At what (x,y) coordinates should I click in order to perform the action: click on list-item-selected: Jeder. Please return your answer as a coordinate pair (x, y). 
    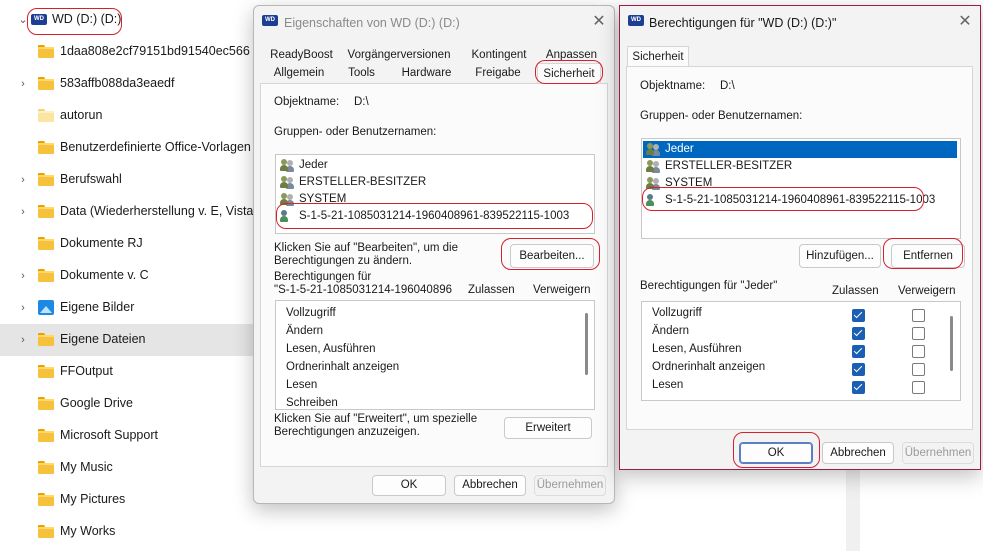
    Looking at the image, I should click on (800, 149).